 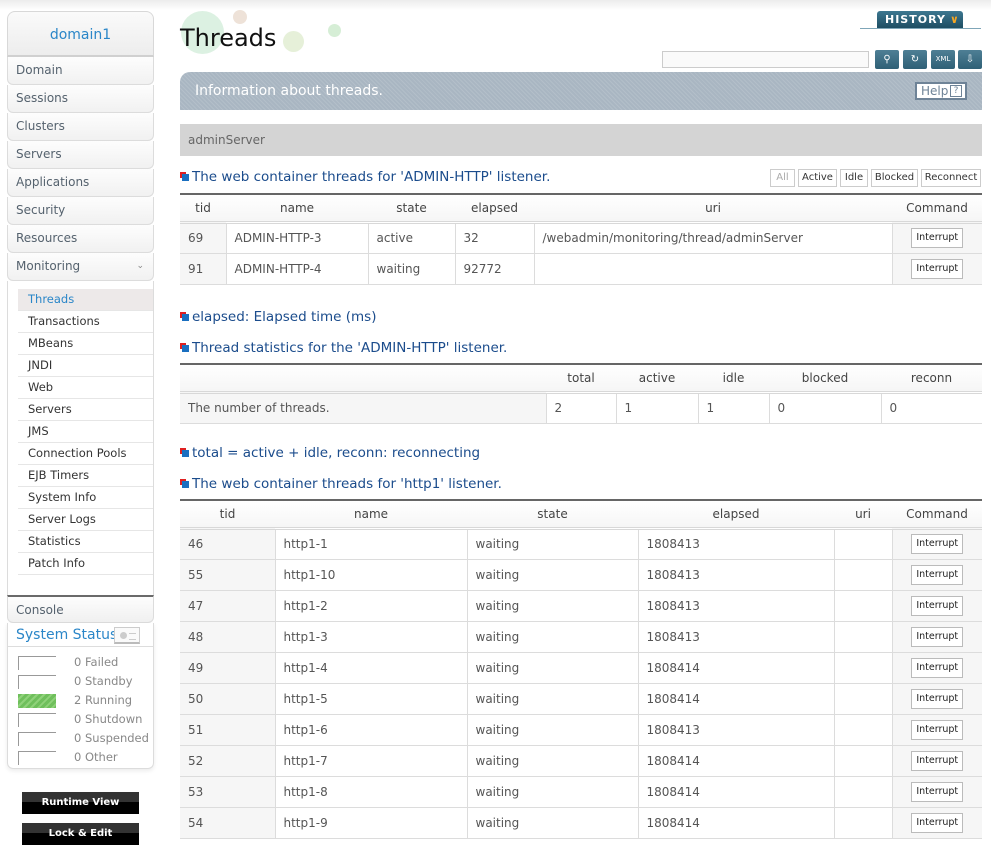 What do you see at coordinates (970, 59) in the screenshot?
I see `report-download-icon: ⇩` at bounding box center [970, 59].